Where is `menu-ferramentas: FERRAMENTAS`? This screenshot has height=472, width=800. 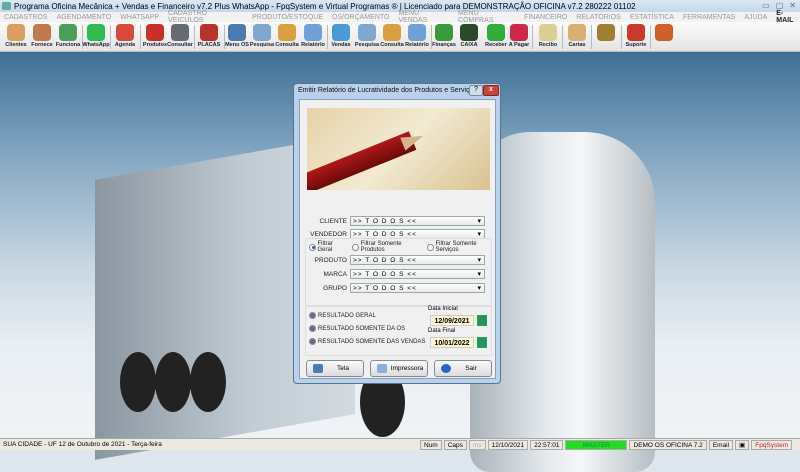
menu-ferramentas: FERRAMENTAS is located at coordinates (709, 17).